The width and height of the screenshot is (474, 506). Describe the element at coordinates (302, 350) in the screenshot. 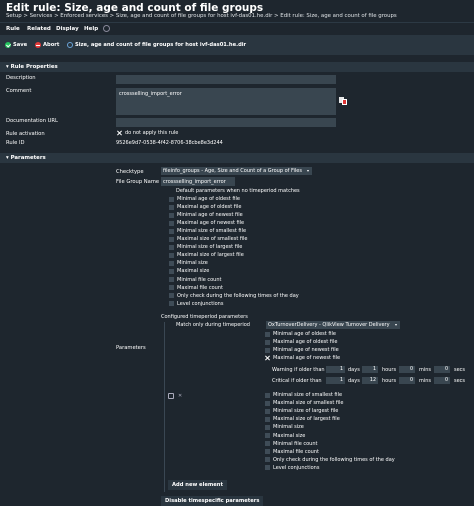

I see `tp-param-item: Minimal age of newest file` at that location.